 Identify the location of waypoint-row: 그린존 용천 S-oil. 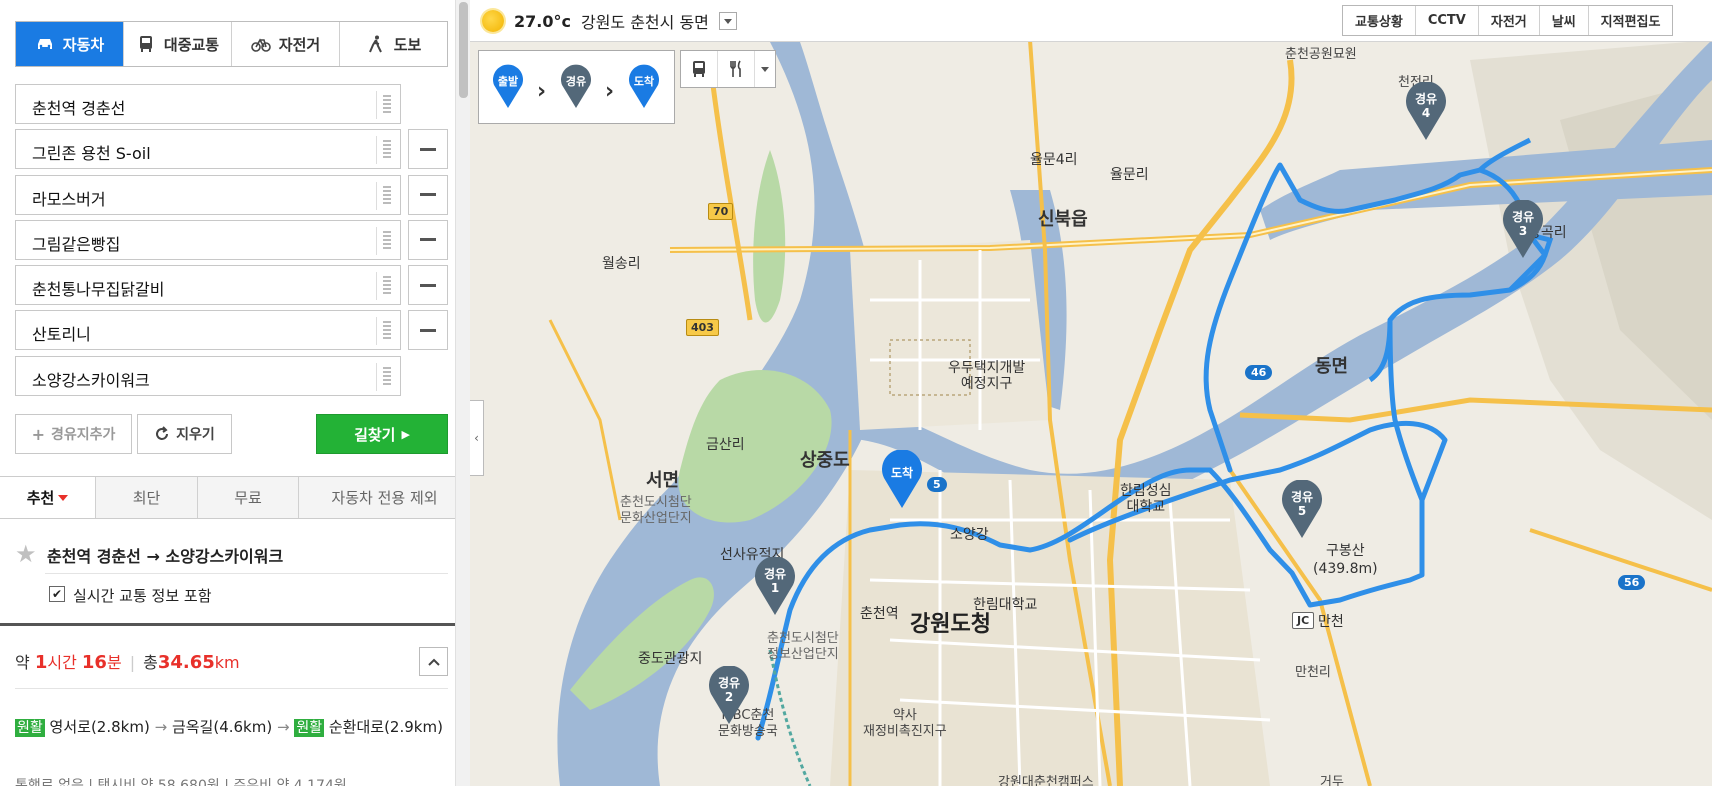
(232, 149).